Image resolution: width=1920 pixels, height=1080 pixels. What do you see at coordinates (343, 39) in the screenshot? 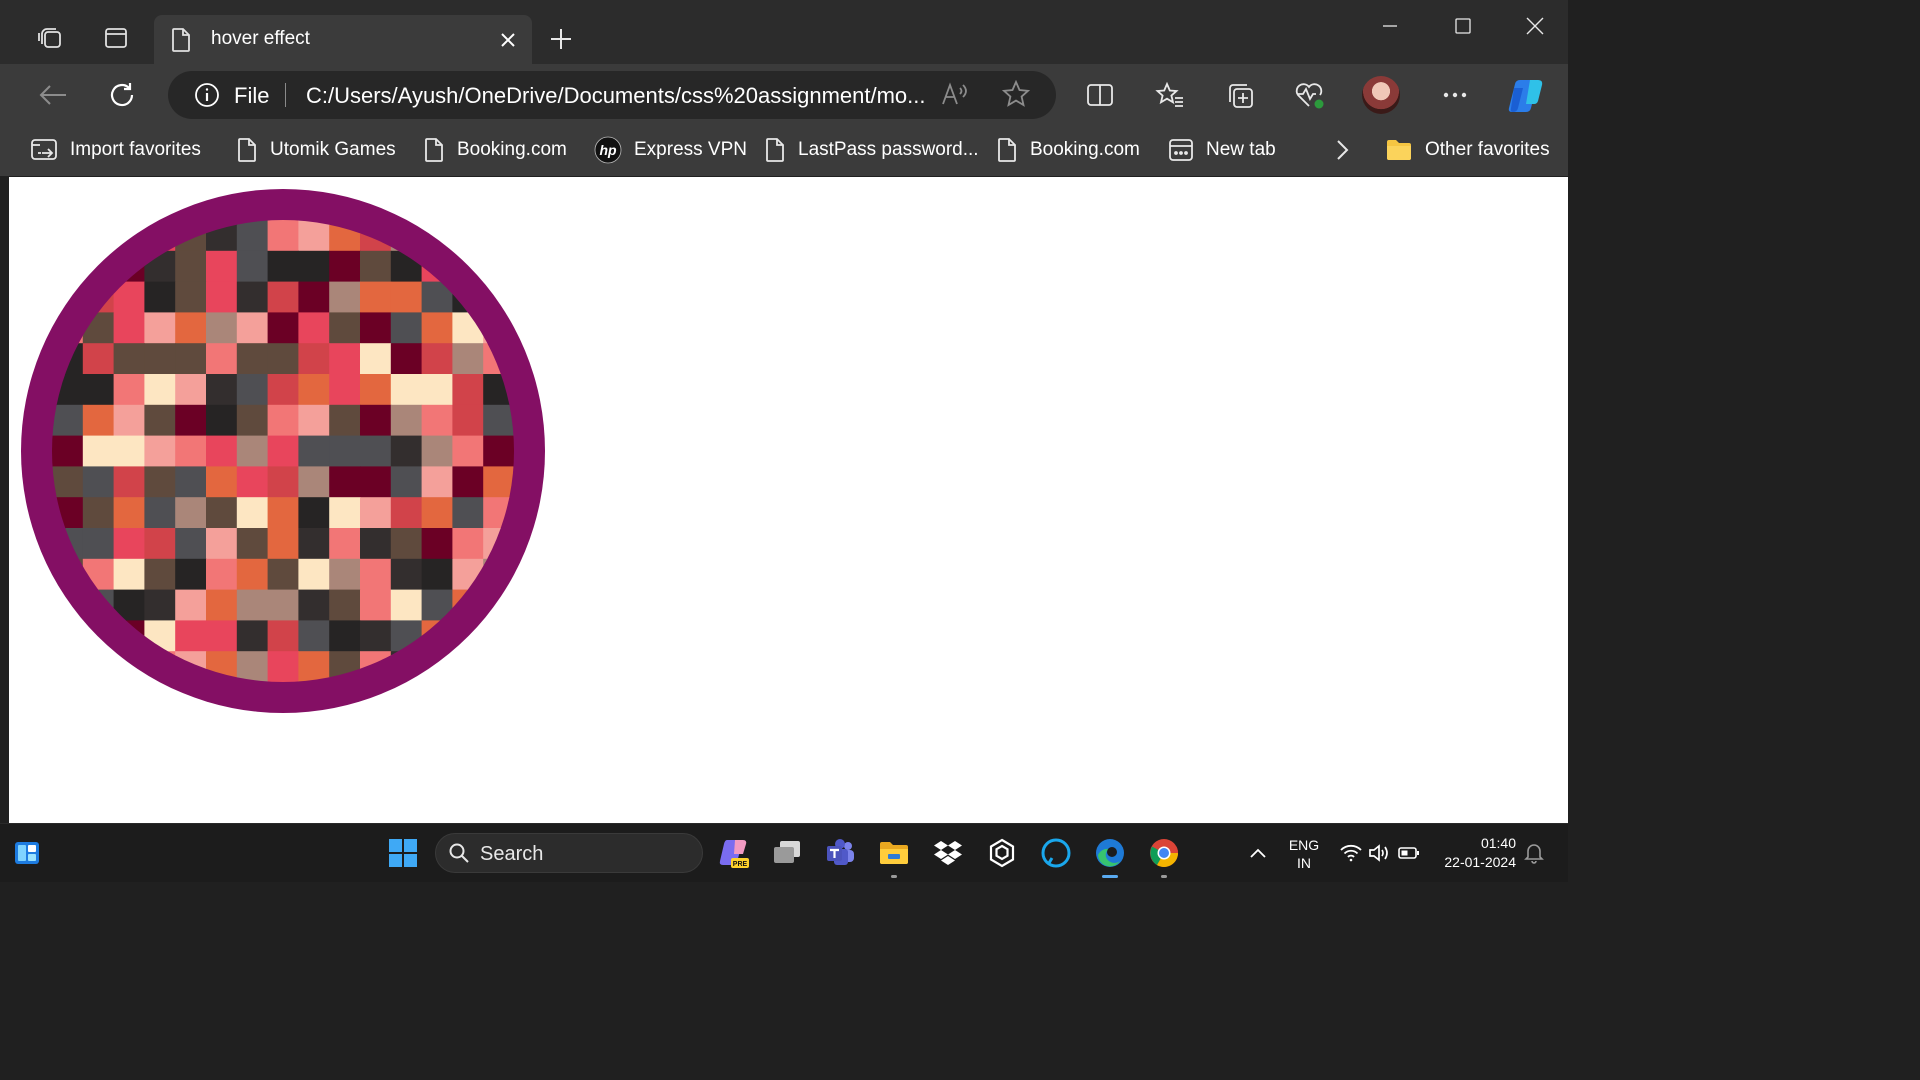
I see `tab-hover-effect: hover effect` at bounding box center [343, 39].